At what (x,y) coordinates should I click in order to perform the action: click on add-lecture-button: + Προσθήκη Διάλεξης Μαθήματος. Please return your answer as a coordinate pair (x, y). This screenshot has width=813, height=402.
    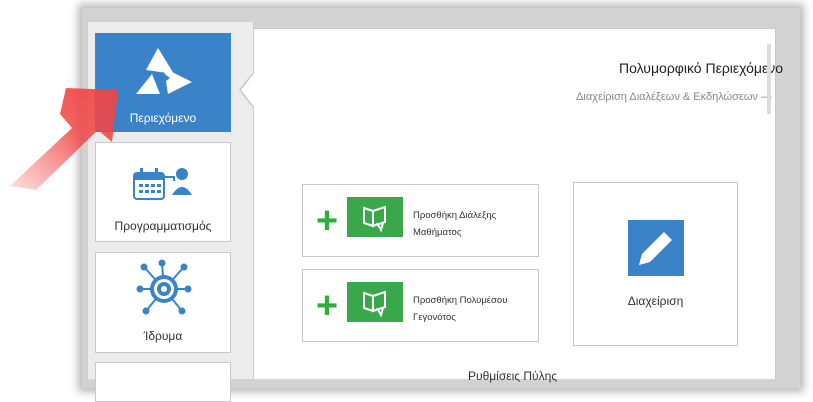
    Looking at the image, I should click on (420, 220).